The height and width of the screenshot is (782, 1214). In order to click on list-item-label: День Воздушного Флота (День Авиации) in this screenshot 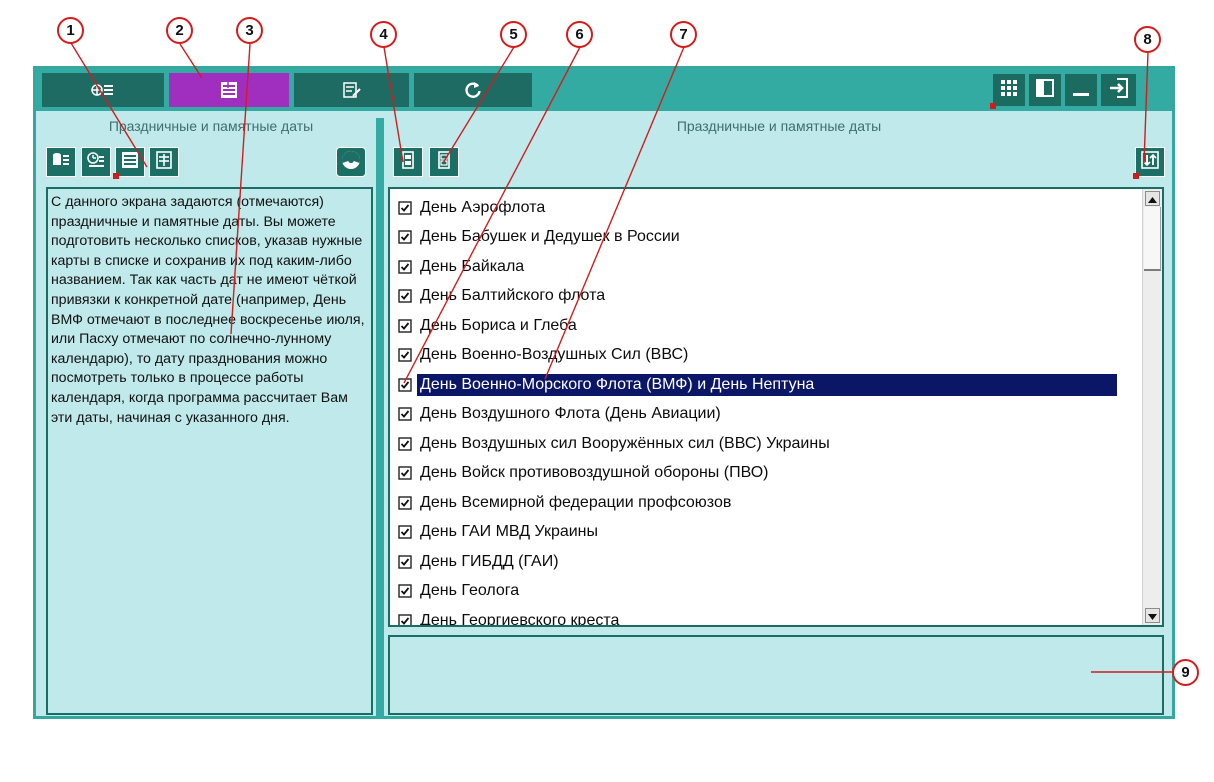, I will do `click(570, 414)`.